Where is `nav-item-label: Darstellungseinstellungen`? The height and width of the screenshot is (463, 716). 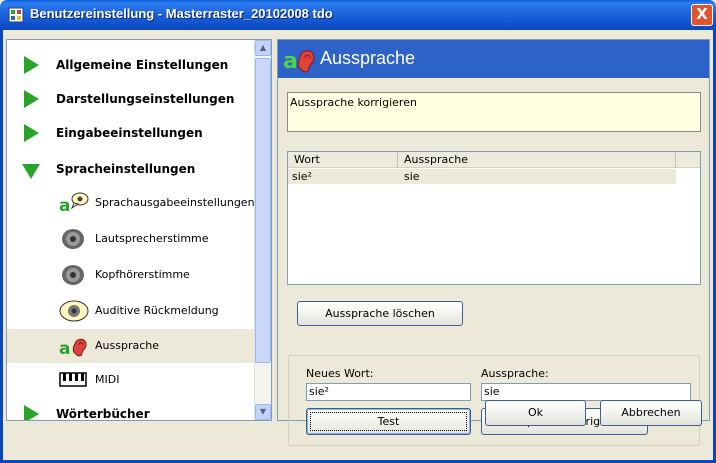 nav-item-label: Darstellungseinstellungen is located at coordinates (145, 99).